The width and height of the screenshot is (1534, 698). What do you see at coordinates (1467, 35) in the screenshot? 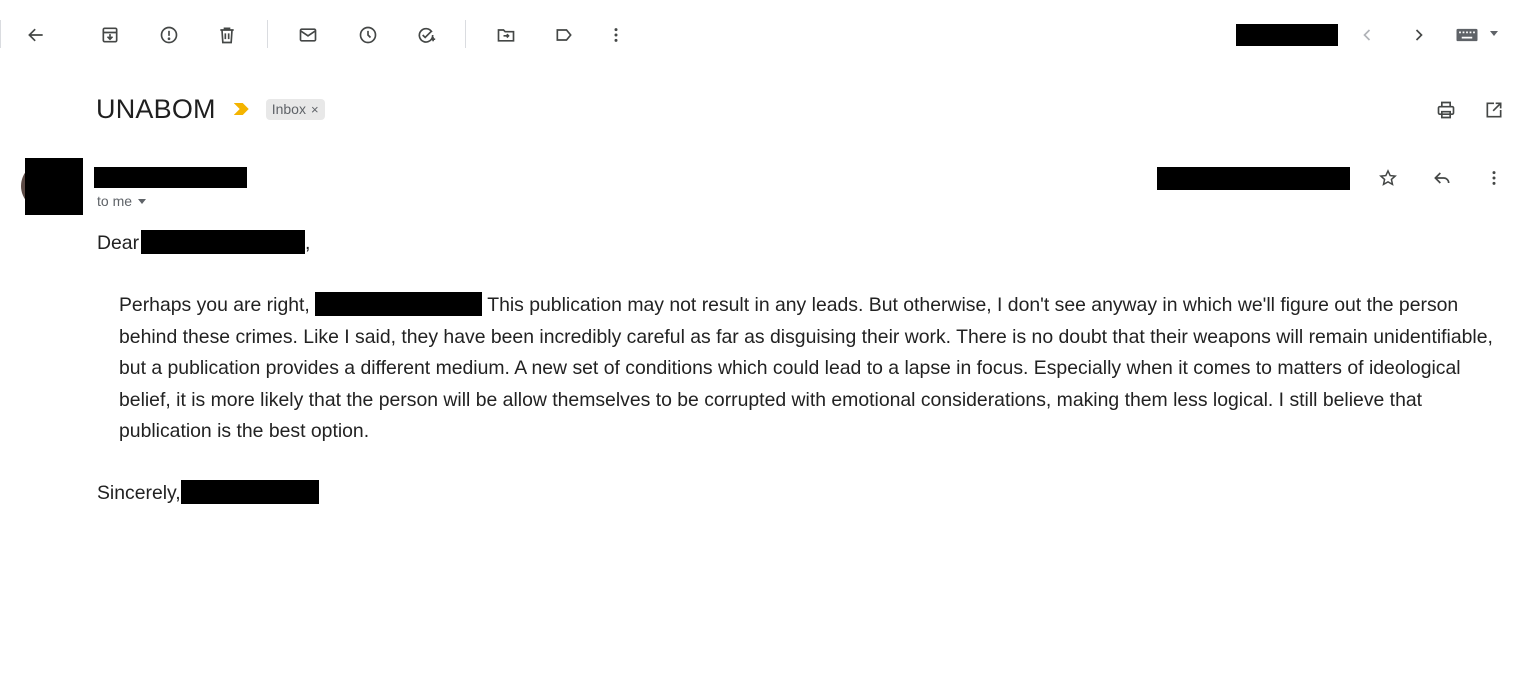
I see `keyboard-icon` at bounding box center [1467, 35].